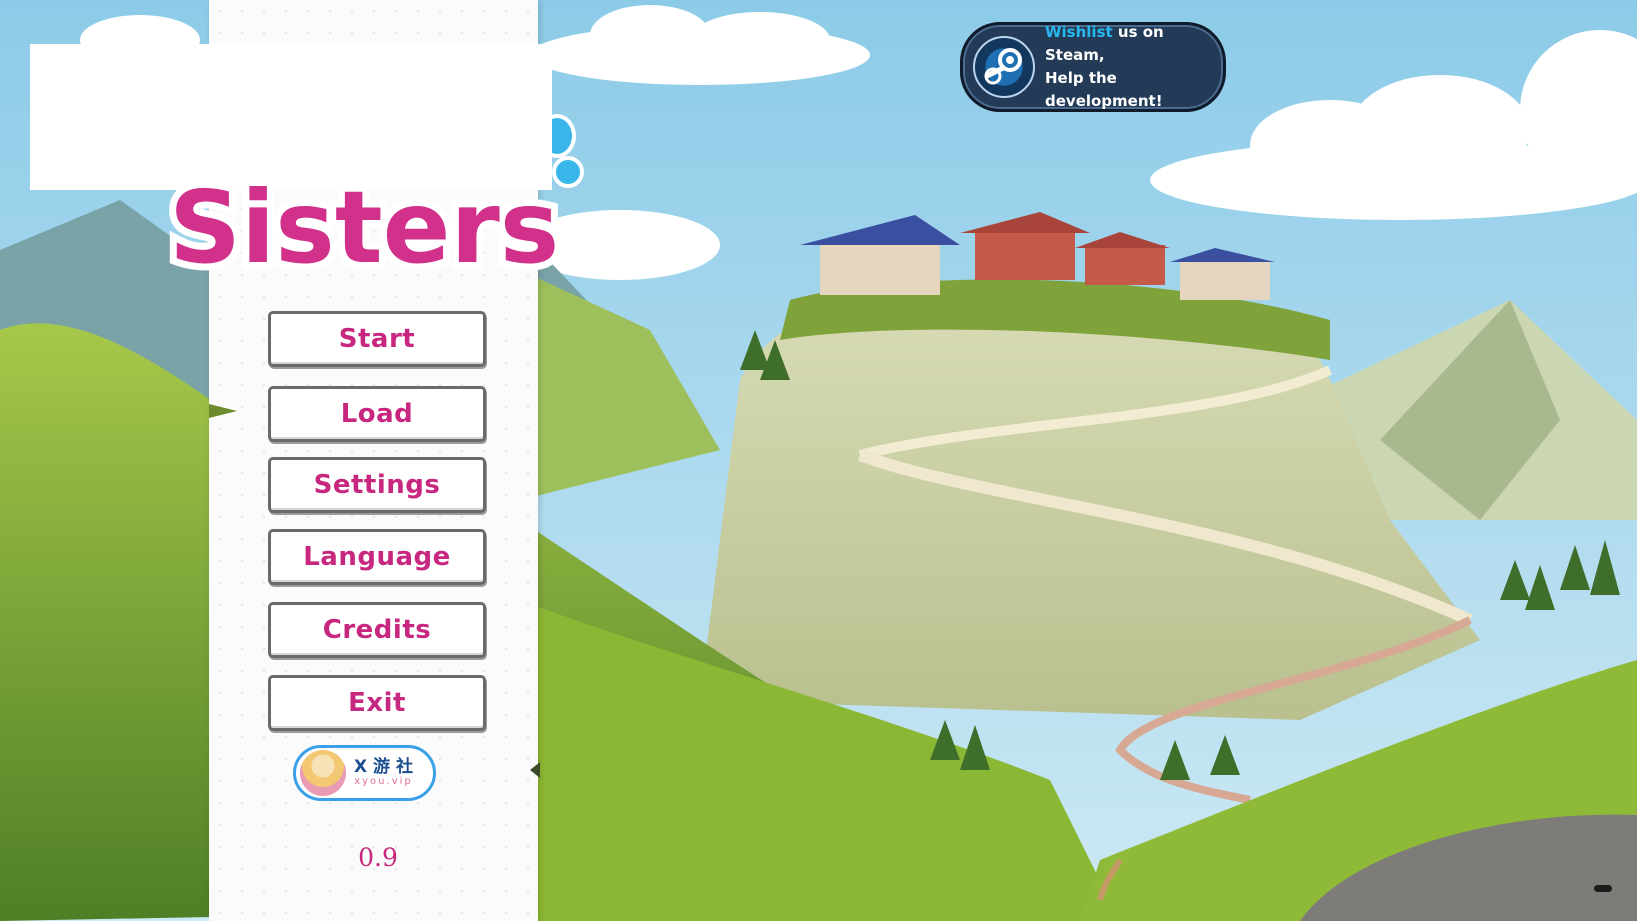 The width and height of the screenshot is (1637, 921). I want to click on start-button: Start, so click(377, 339).